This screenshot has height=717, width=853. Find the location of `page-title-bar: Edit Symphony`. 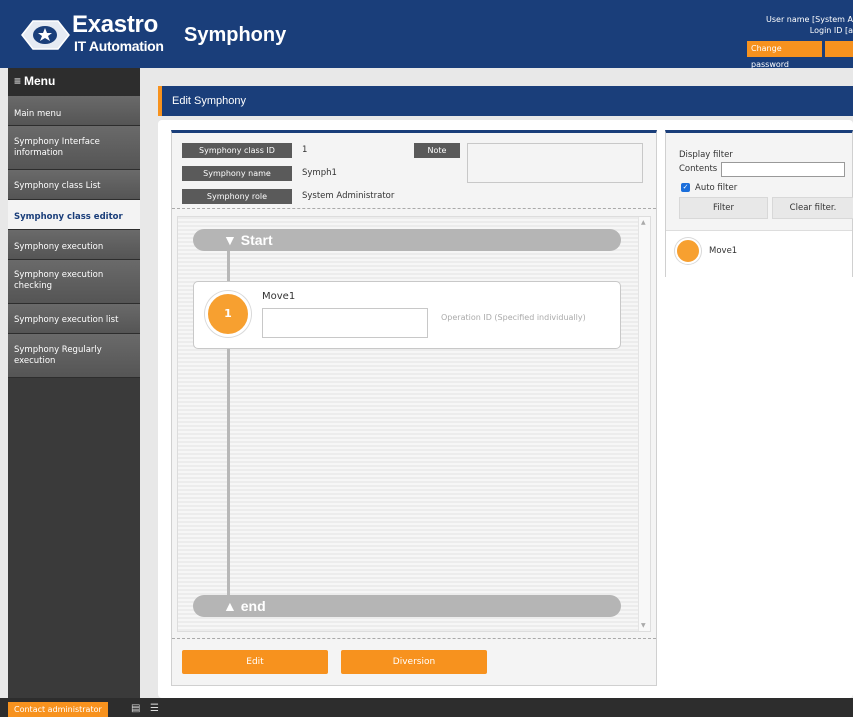

page-title-bar: Edit Symphony is located at coordinates (505, 101).